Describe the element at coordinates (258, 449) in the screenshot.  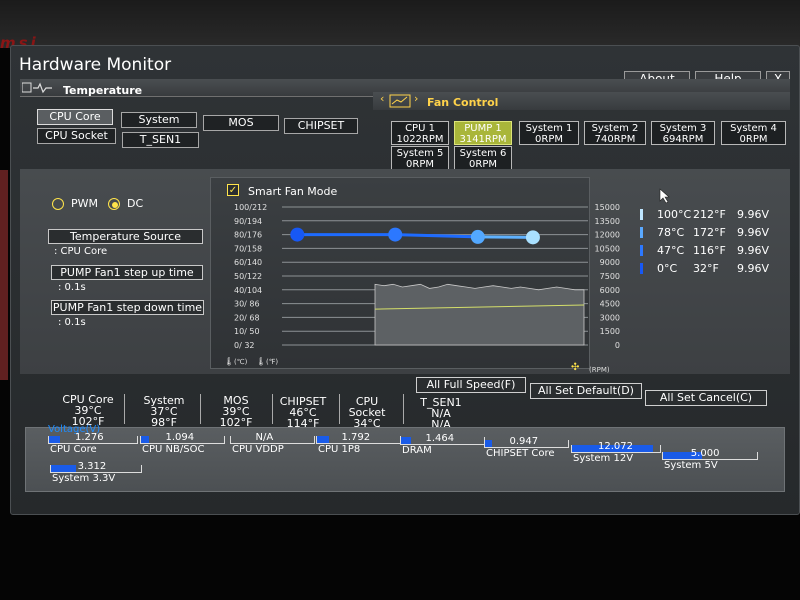
I see `voltage-name: CPU VDDP` at that location.